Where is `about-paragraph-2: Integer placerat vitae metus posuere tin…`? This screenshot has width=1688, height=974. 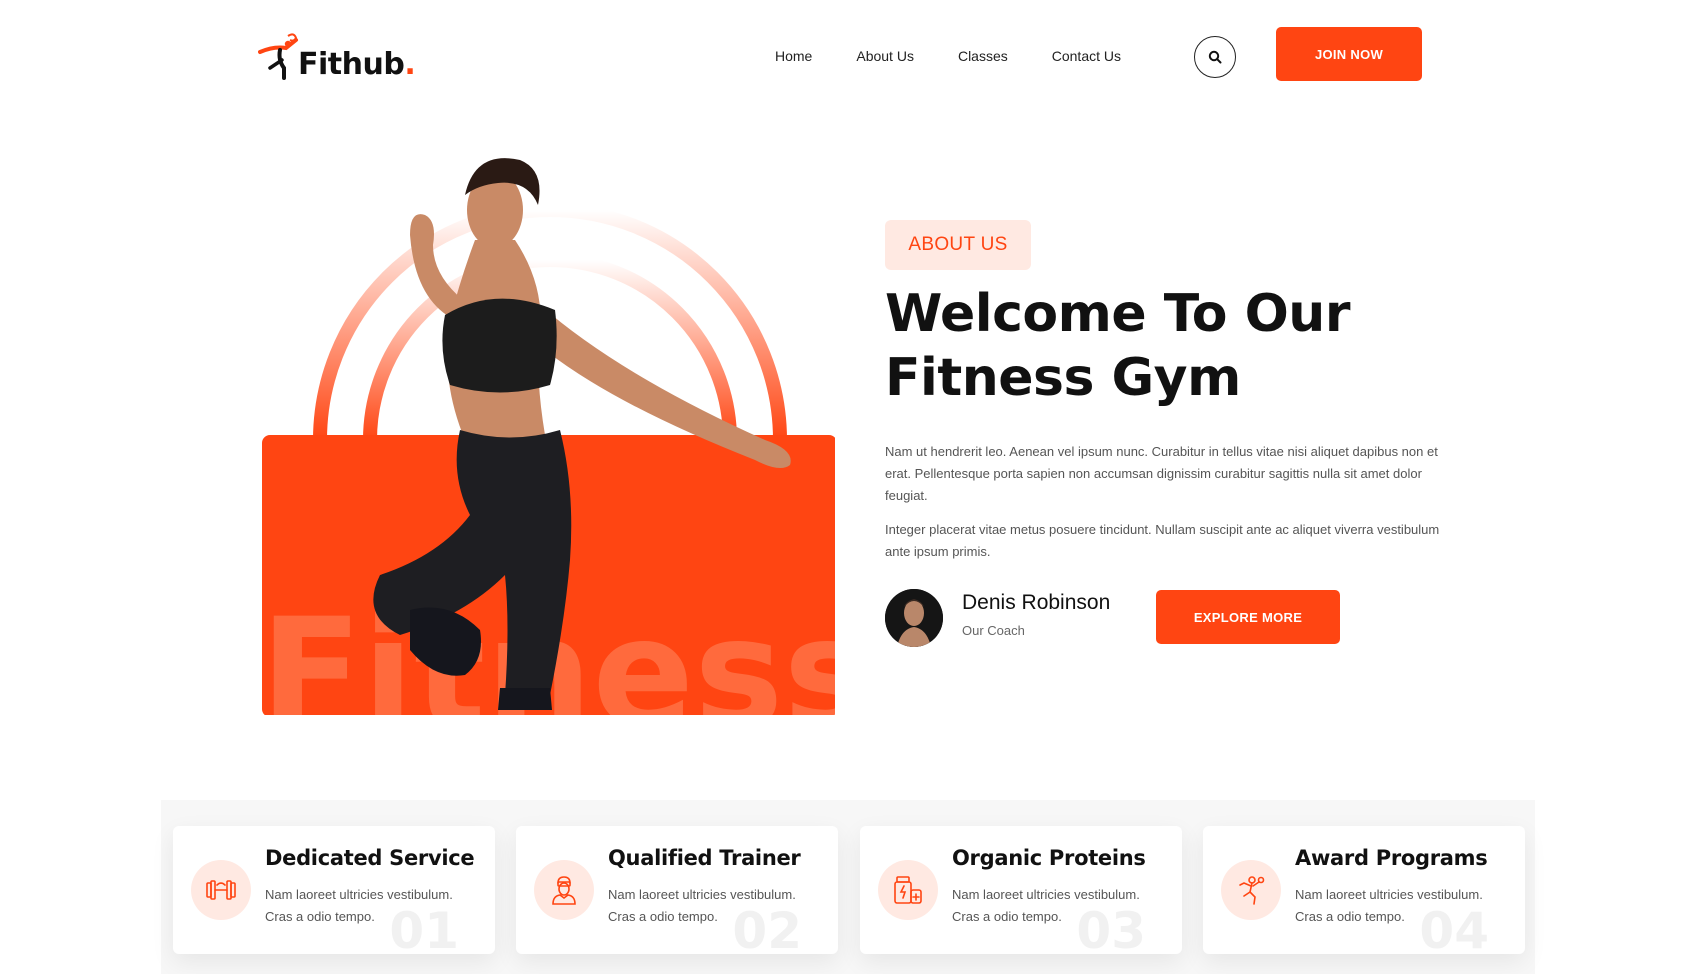 about-paragraph-2: Integer placerat vitae metus posuere tin… is located at coordinates (1162, 540).